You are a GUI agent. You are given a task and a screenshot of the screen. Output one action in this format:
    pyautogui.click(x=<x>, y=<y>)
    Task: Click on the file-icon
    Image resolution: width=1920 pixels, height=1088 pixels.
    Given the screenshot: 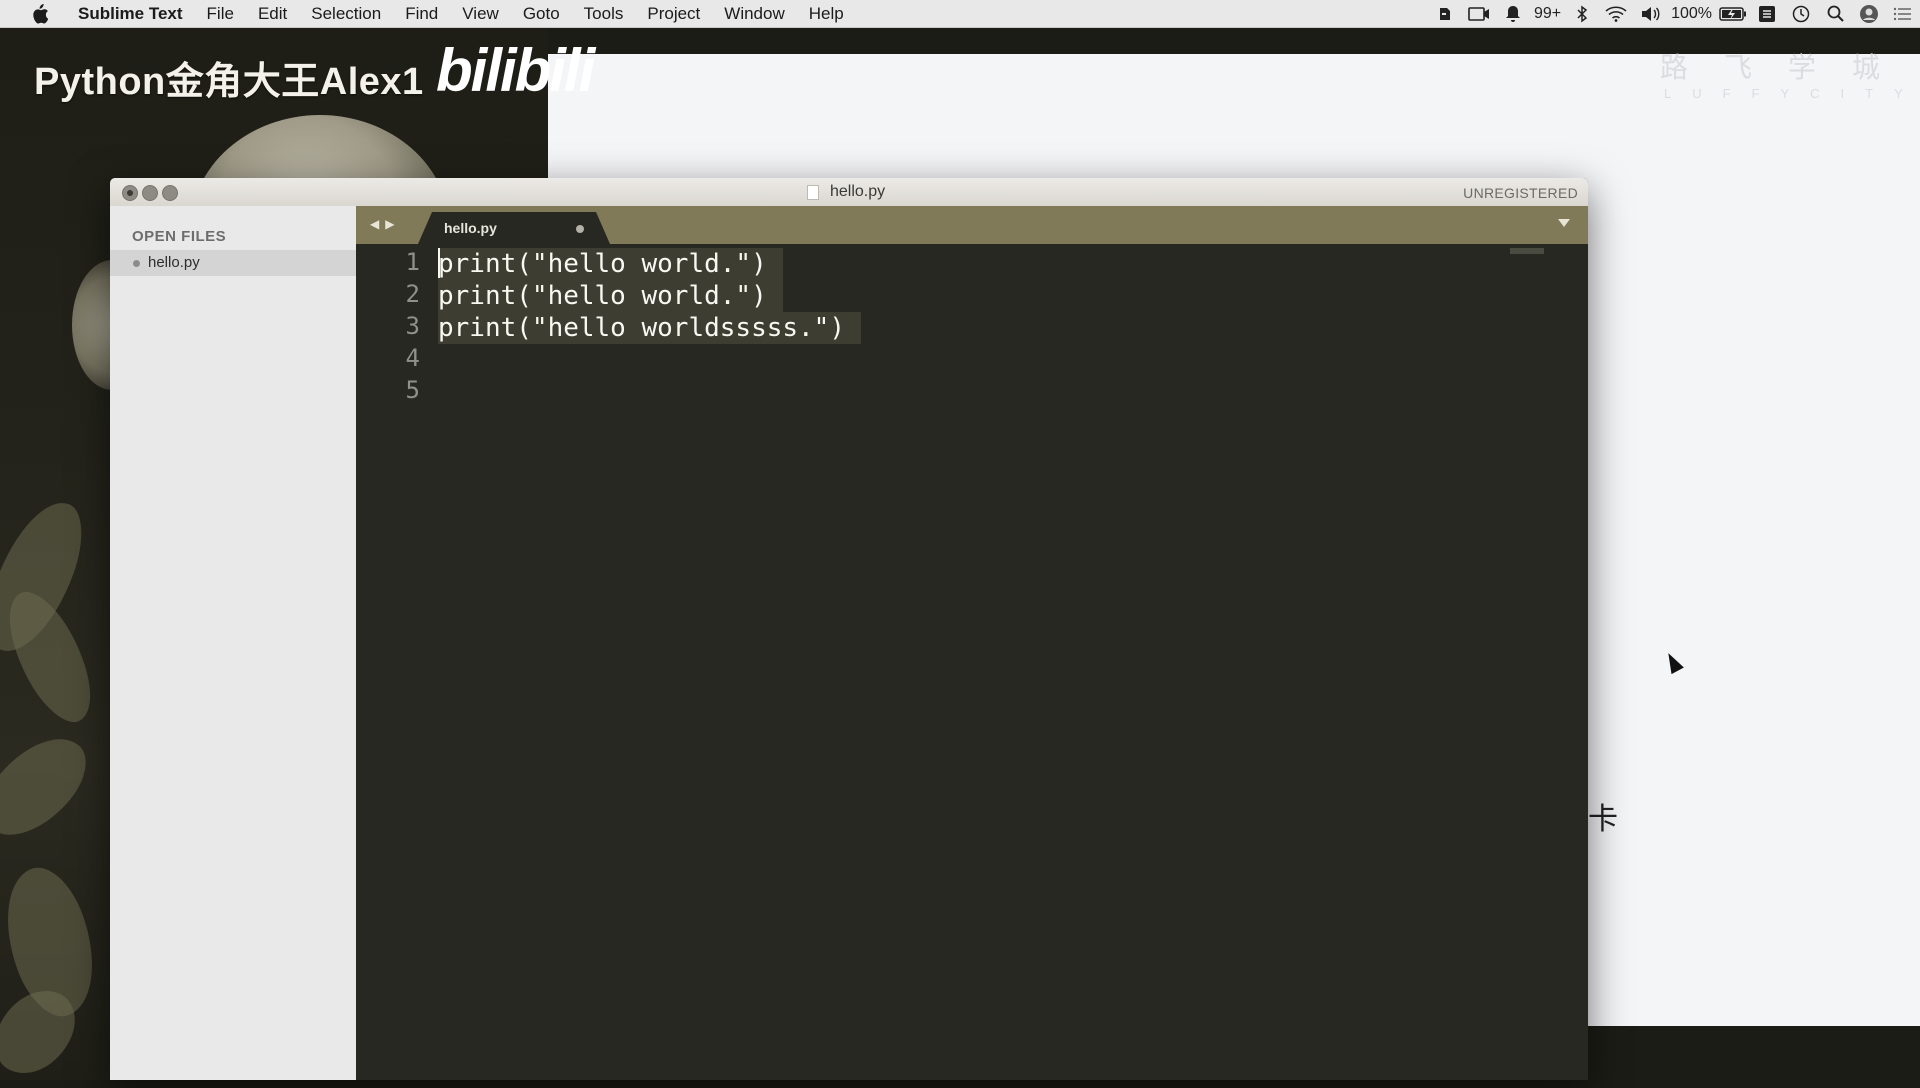 What is the action you would take?
    pyautogui.click(x=813, y=192)
    